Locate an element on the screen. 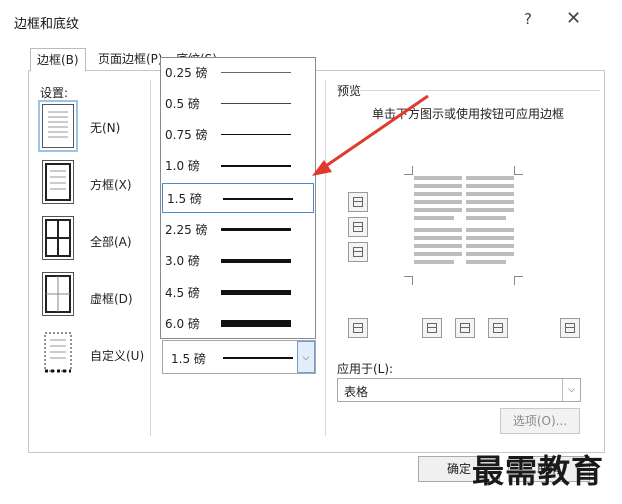 This screenshot has width=622, height=504. grid-border-icon is located at coordinates (58, 238).